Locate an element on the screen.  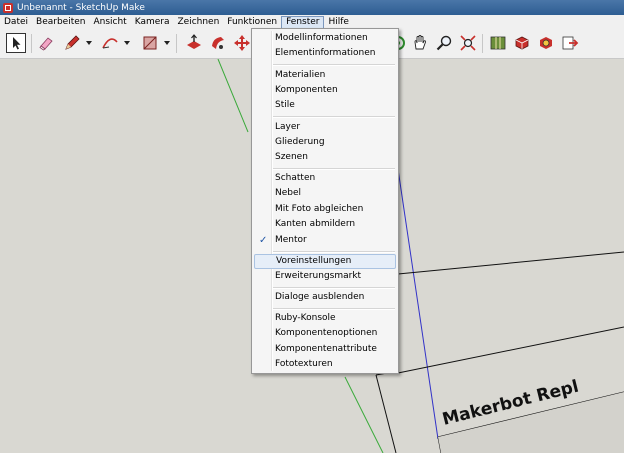
menu-item-layer: Layer is located at coordinates (325, 127).